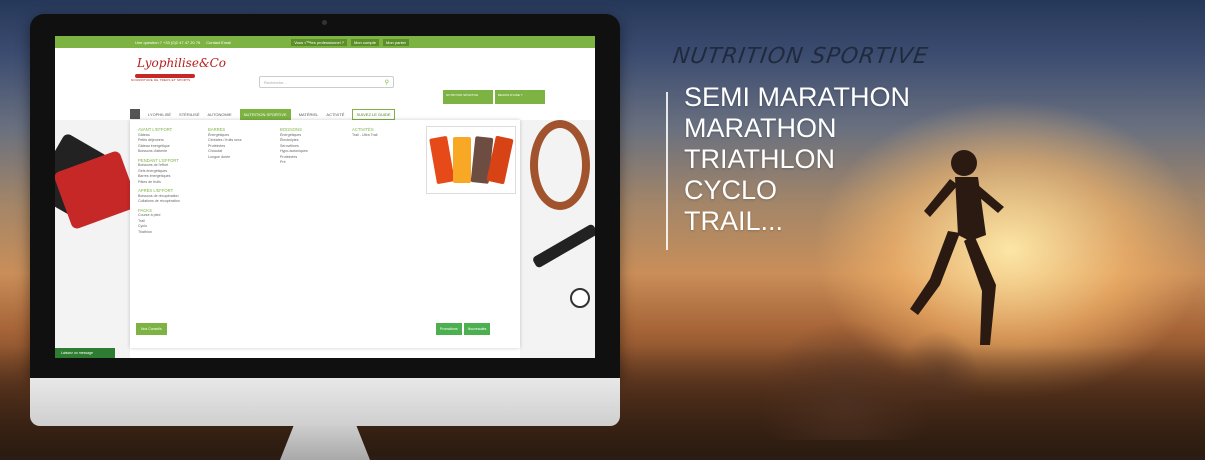  What do you see at coordinates (560, 165) in the screenshot?
I see `rope-image` at bounding box center [560, 165].